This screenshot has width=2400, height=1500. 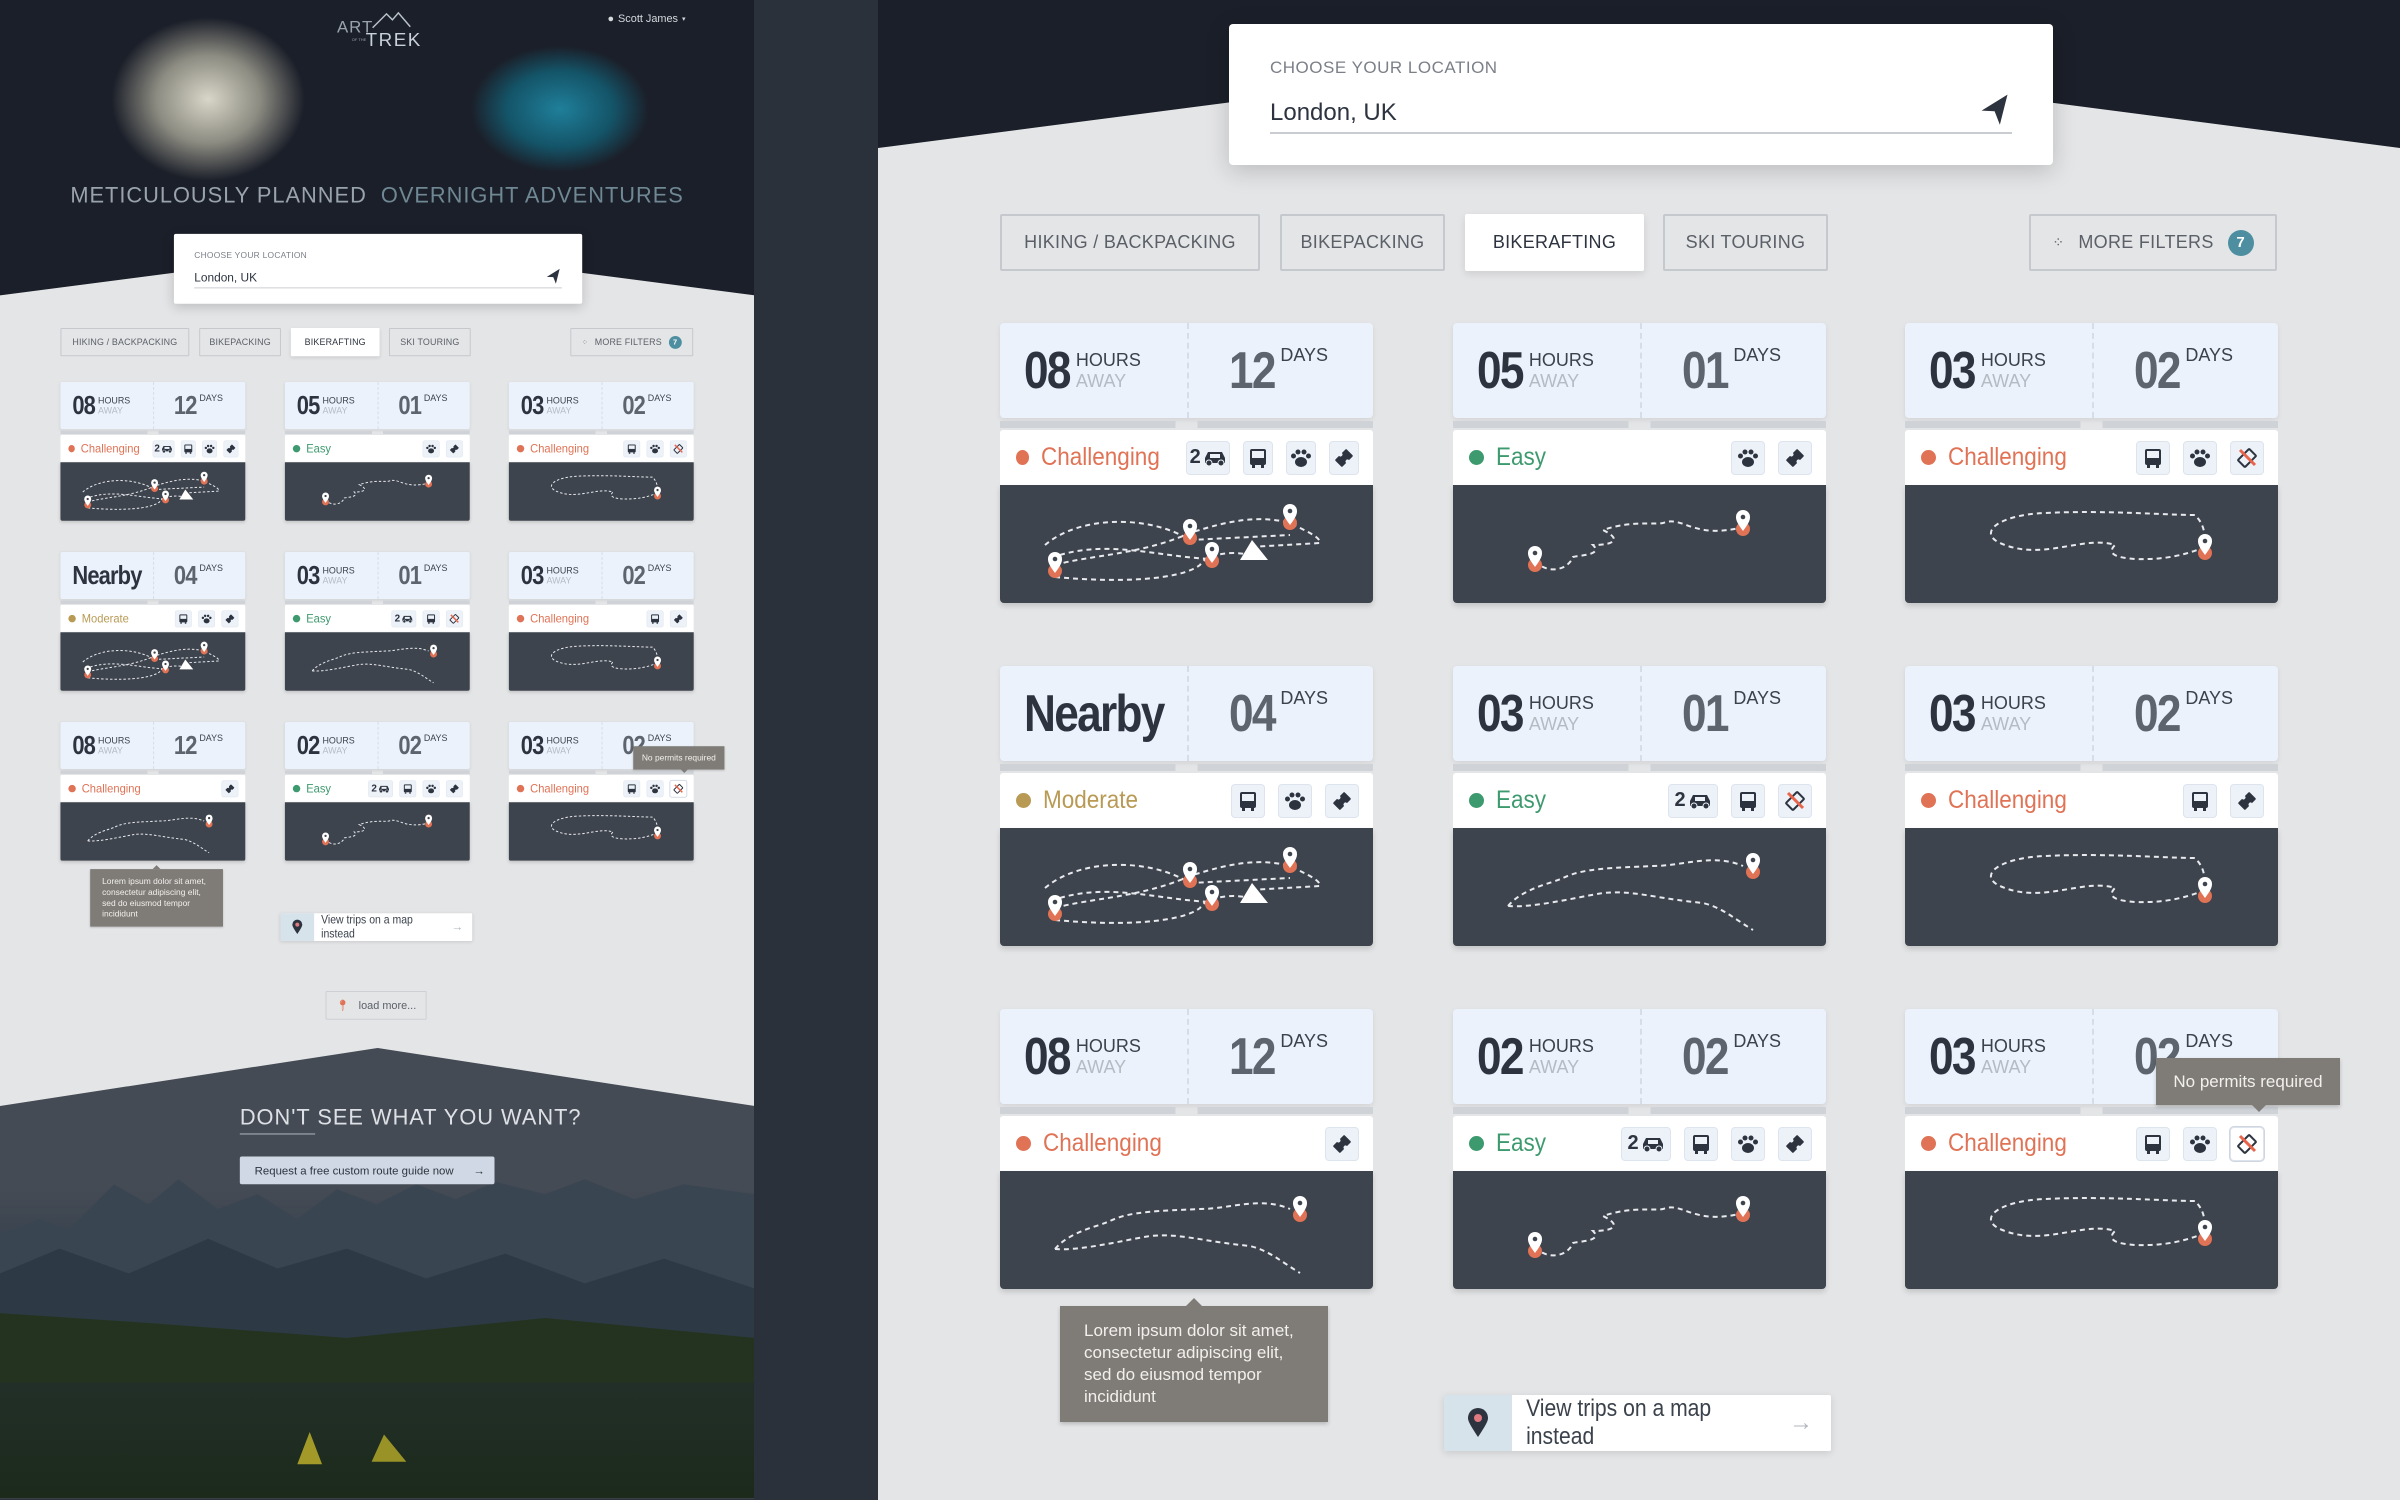 What do you see at coordinates (646, 18) in the screenshot?
I see `user-menu: ● Scott James ▾` at bounding box center [646, 18].